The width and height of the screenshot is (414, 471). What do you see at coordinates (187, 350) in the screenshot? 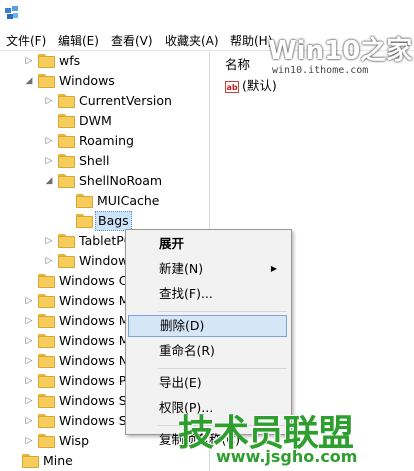
I see `context-menu-item-label: 重命名(R)` at bounding box center [187, 350].